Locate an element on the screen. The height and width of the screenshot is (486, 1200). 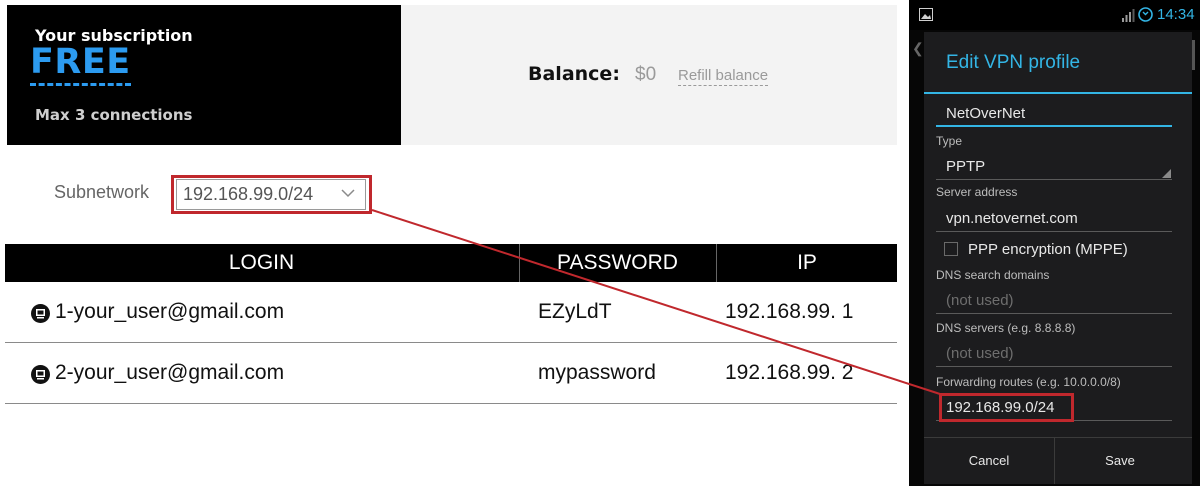
user-ip: 192.168.99. 1 is located at coordinates (789, 311).